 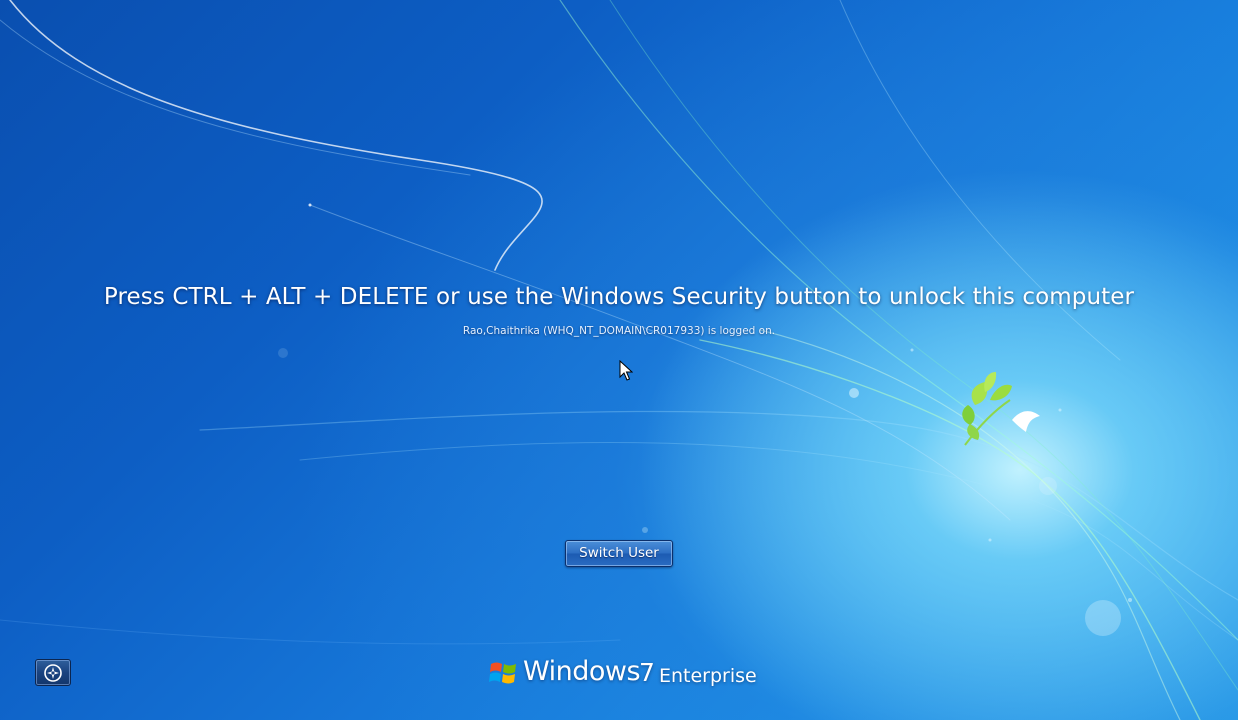 I want to click on windows-flag-icon, so click(x=502, y=673).